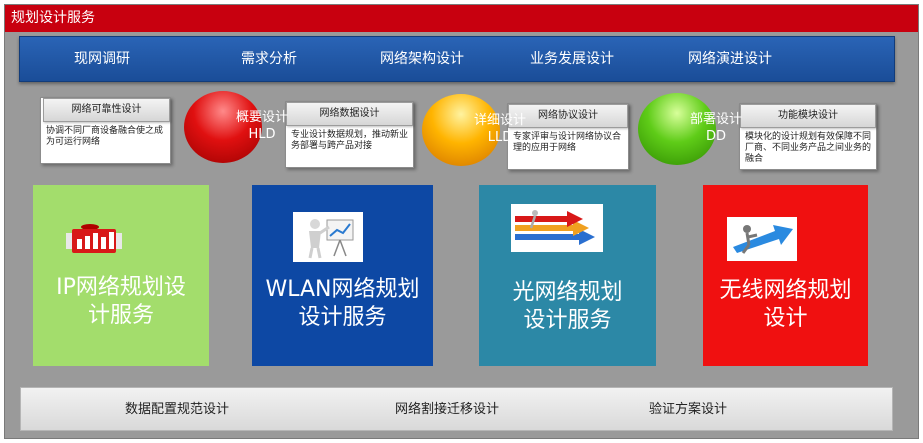  I want to click on card-desc: 专业设计数据规划，推动新业务部署与跨产品对接, so click(350, 140).